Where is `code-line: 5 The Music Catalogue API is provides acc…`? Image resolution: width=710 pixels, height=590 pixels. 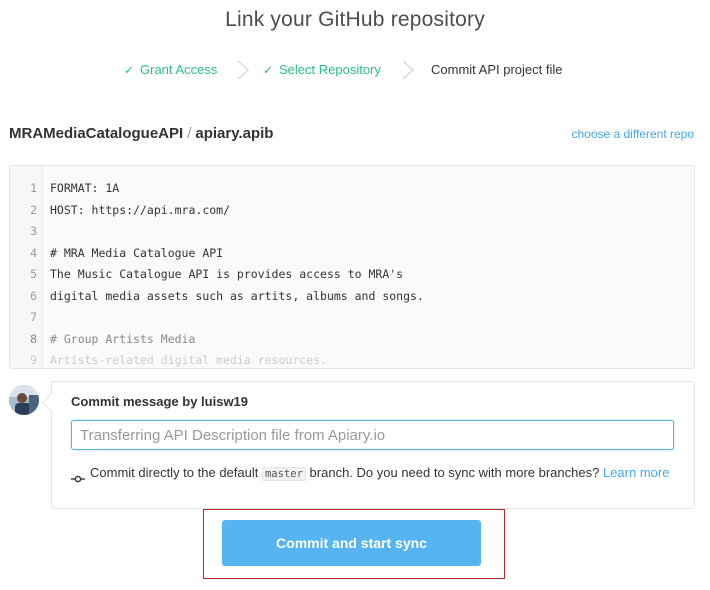 code-line: 5 The Music Catalogue API is provides acc… is located at coordinates (352, 274).